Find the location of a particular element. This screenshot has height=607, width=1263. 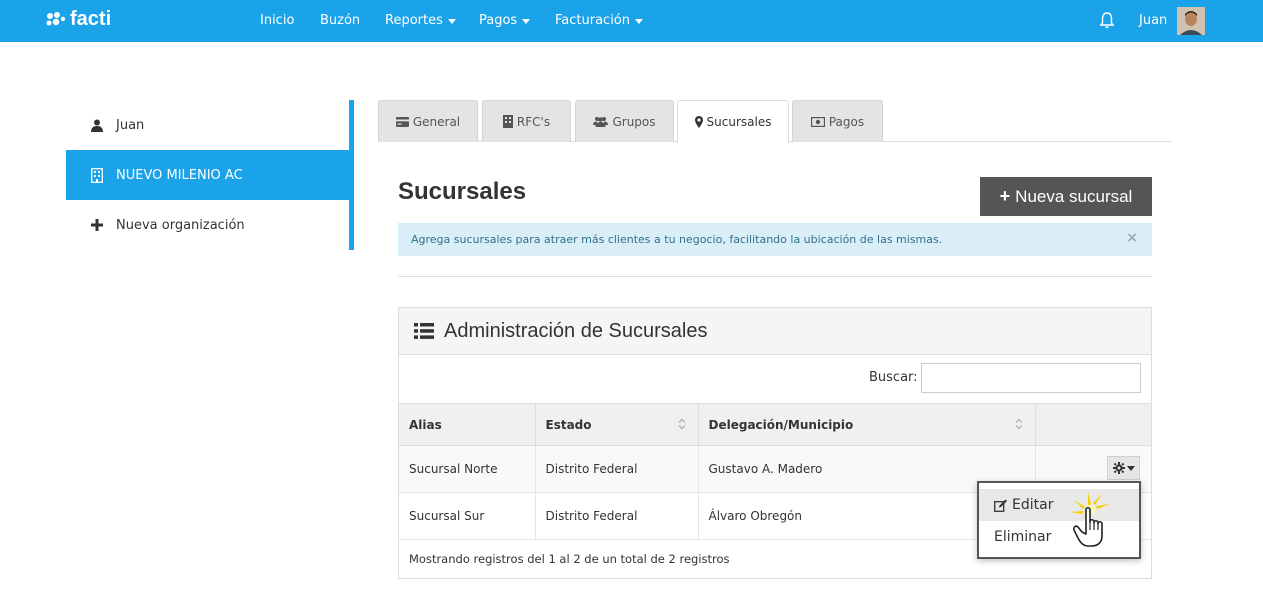

sidebar-item-organization: NUEVO MILENIO AC is located at coordinates (210, 175).